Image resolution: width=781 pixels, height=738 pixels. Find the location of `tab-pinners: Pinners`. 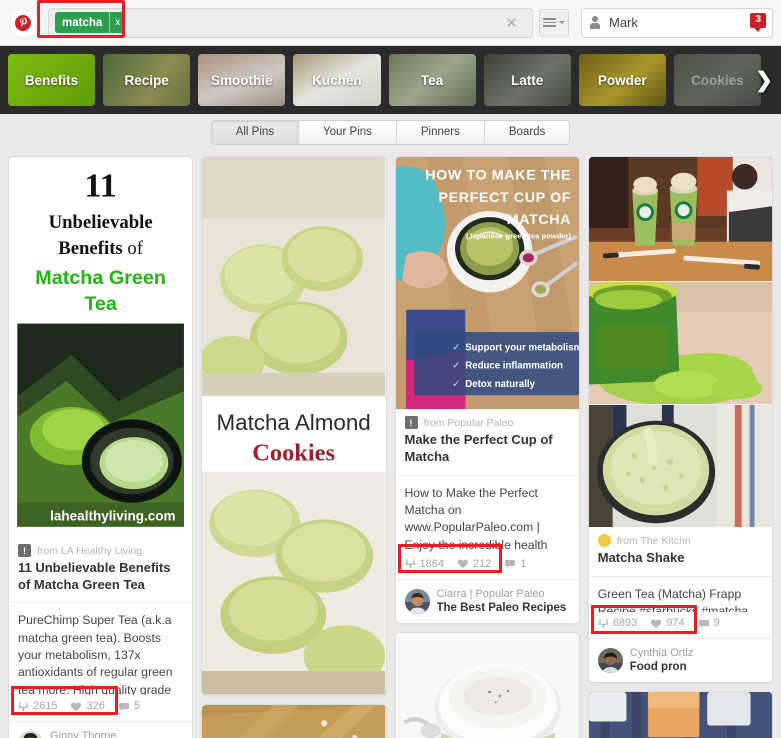

tab-pinners: Pinners is located at coordinates (440, 132).